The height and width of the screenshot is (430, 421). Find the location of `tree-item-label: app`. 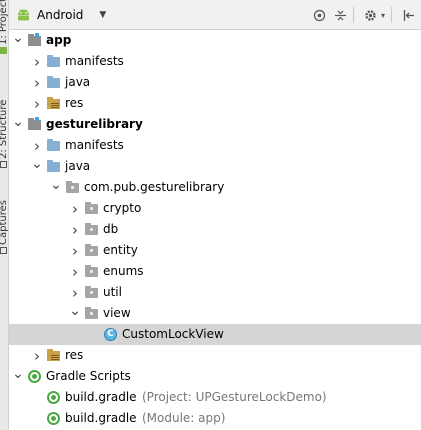

tree-item-label: app is located at coordinates (59, 40).